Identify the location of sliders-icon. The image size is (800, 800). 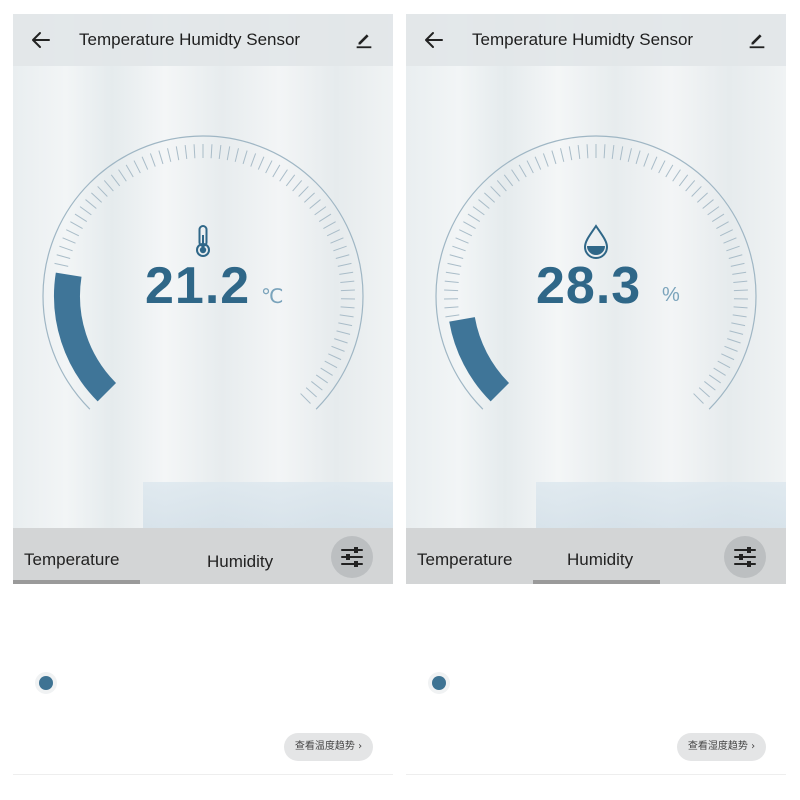
(352, 557).